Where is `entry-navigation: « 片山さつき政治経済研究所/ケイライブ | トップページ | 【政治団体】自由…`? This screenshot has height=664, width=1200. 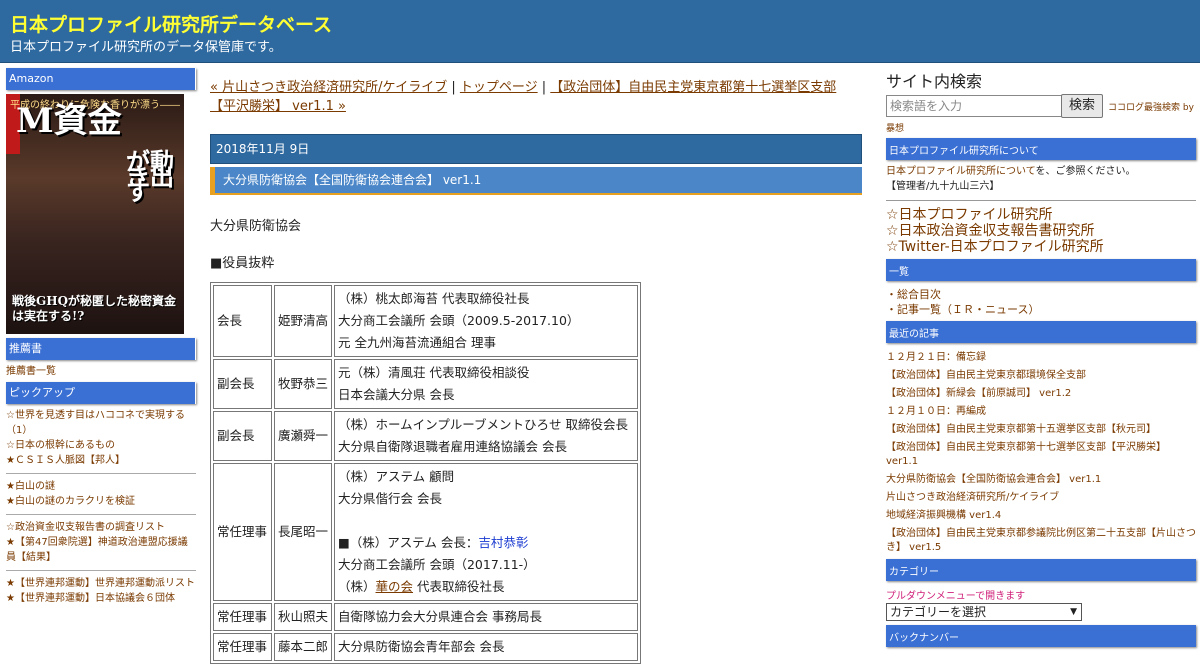 entry-navigation: « 片山さつき政治経済研究所/ケイライブ | トップページ | 【政治団体】自由… is located at coordinates (536, 97).